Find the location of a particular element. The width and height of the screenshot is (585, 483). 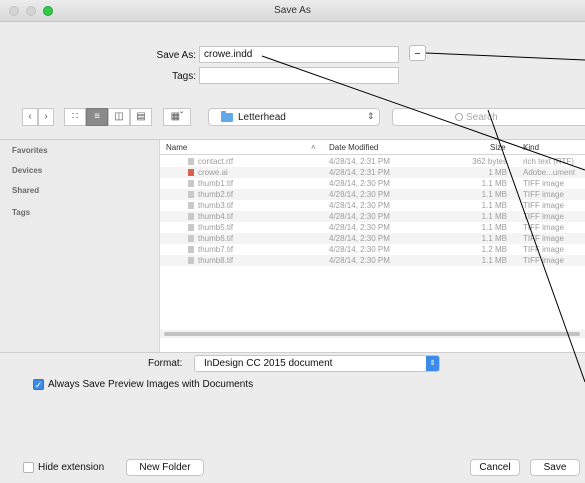

sort-ascending-icon: ˄ is located at coordinates (313, 147).